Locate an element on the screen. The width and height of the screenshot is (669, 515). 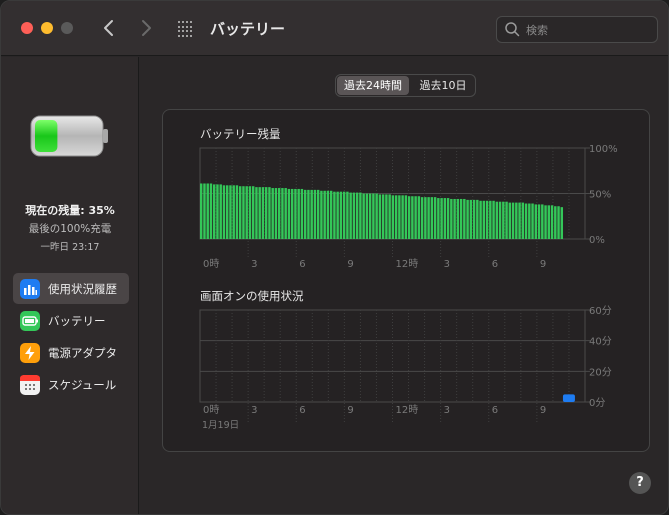
title-bar: バッテリー is located at coordinates (334, 28).